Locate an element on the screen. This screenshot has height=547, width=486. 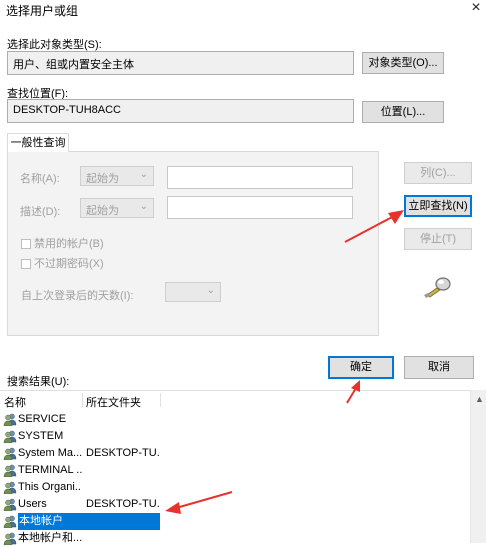
search-results-label: 搜索结果(U): is located at coordinates (38, 382).